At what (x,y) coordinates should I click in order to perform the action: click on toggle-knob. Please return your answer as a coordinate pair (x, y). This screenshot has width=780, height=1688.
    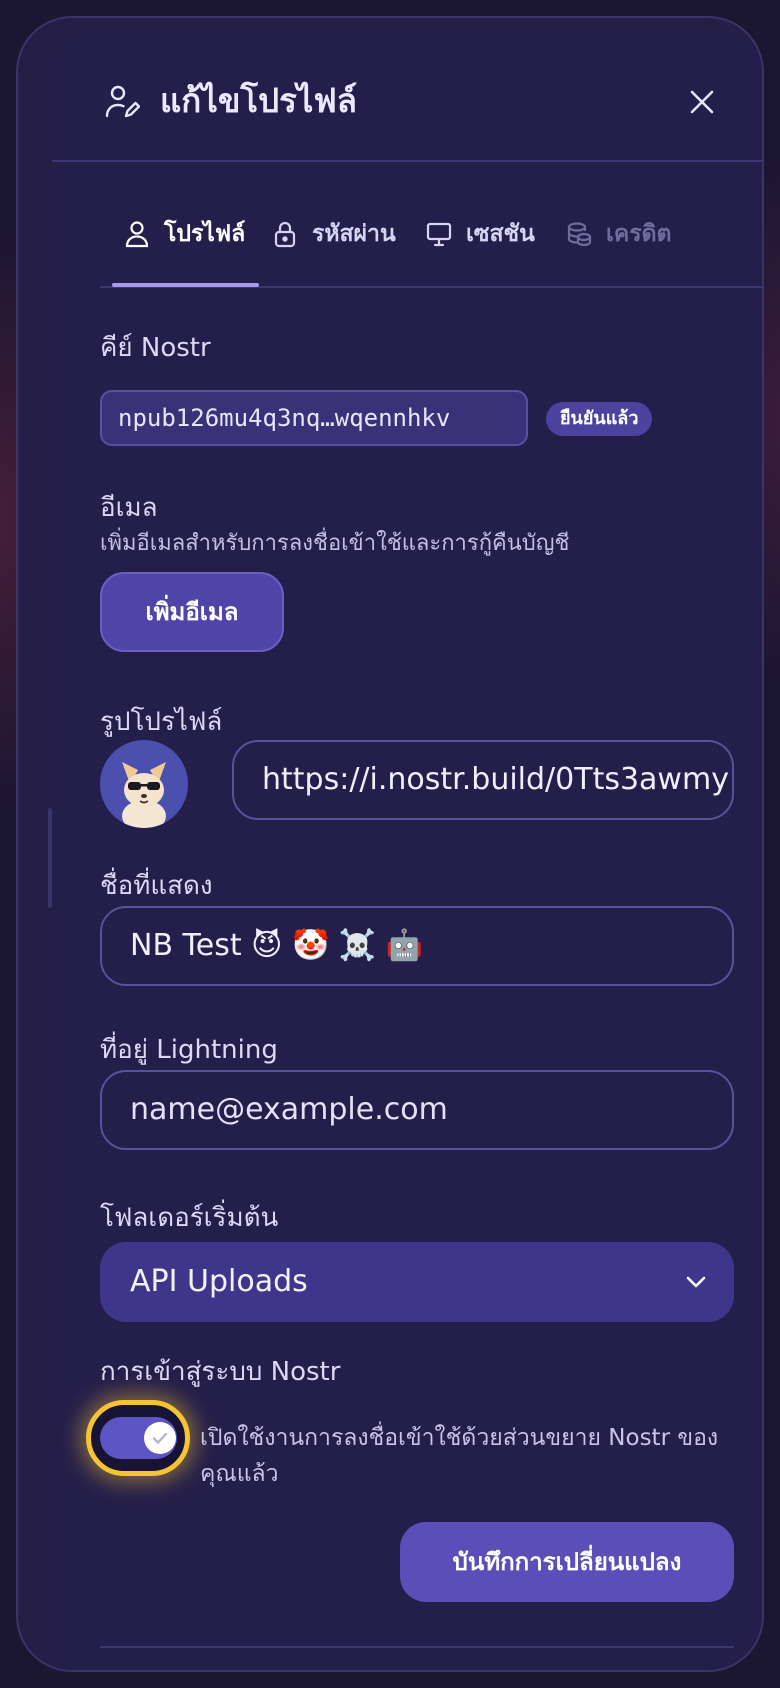
    Looking at the image, I should click on (160, 1438).